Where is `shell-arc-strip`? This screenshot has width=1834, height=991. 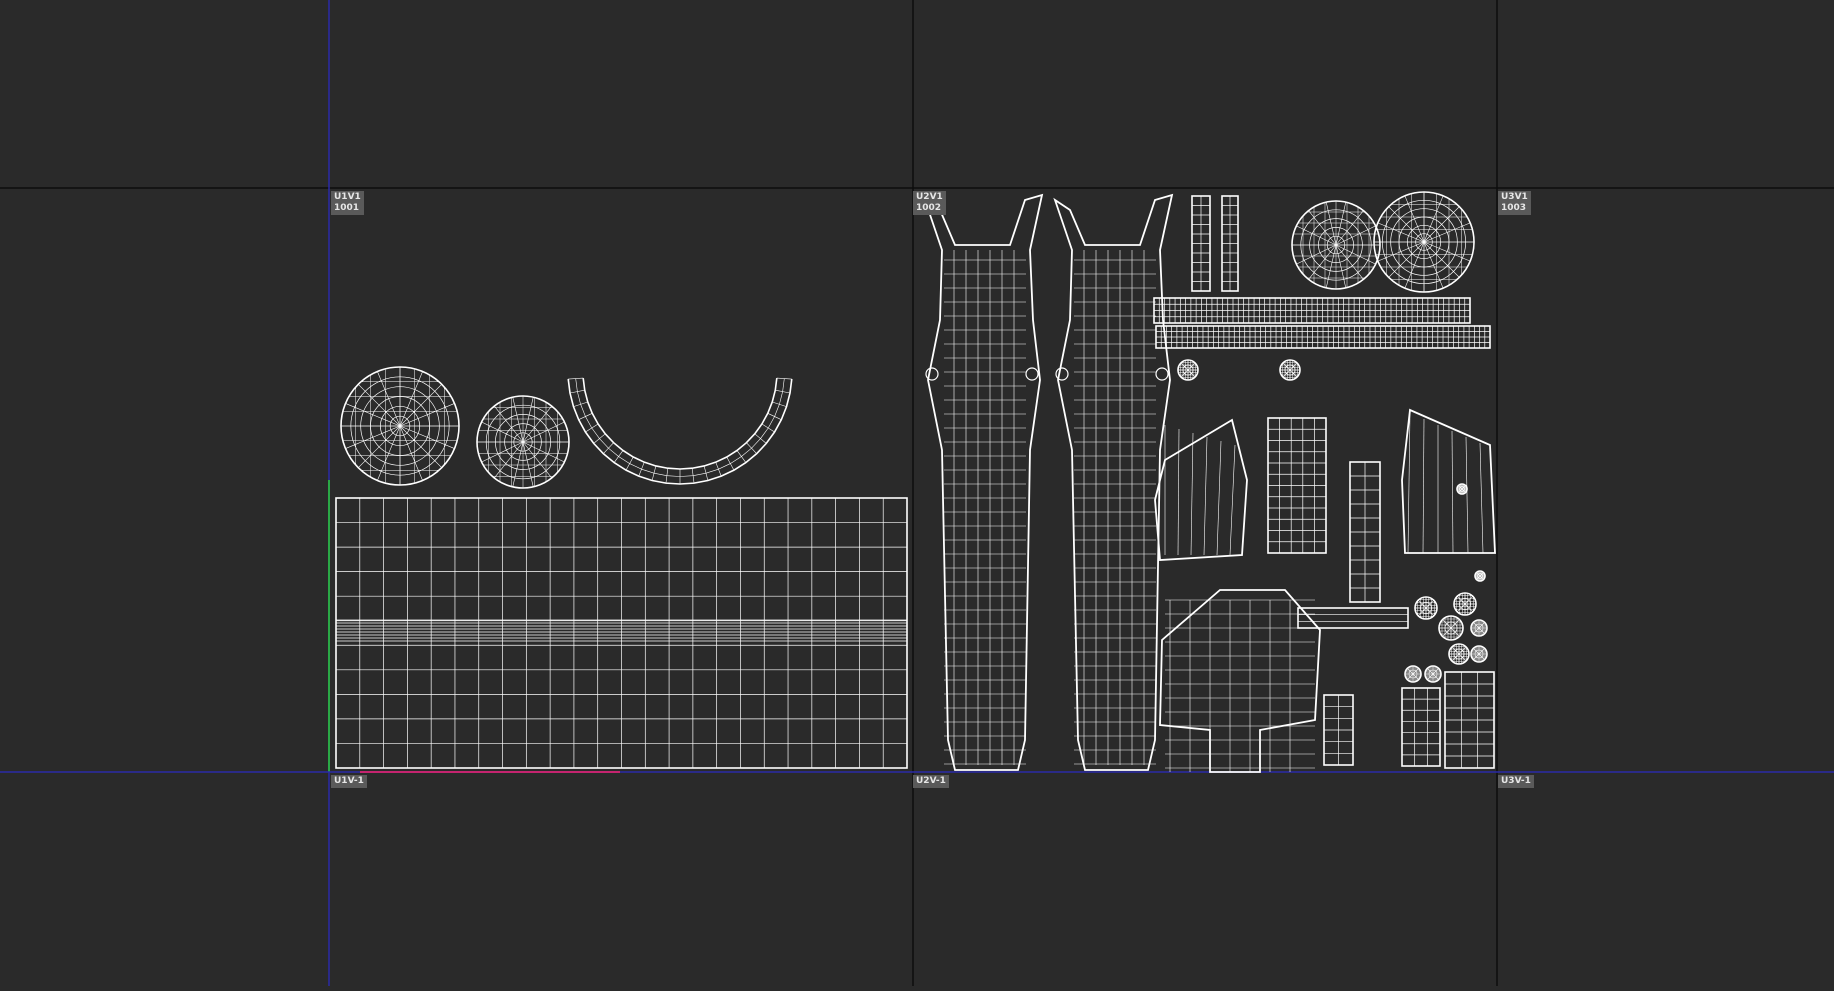 shell-arc-strip is located at coordinates (680, 431).